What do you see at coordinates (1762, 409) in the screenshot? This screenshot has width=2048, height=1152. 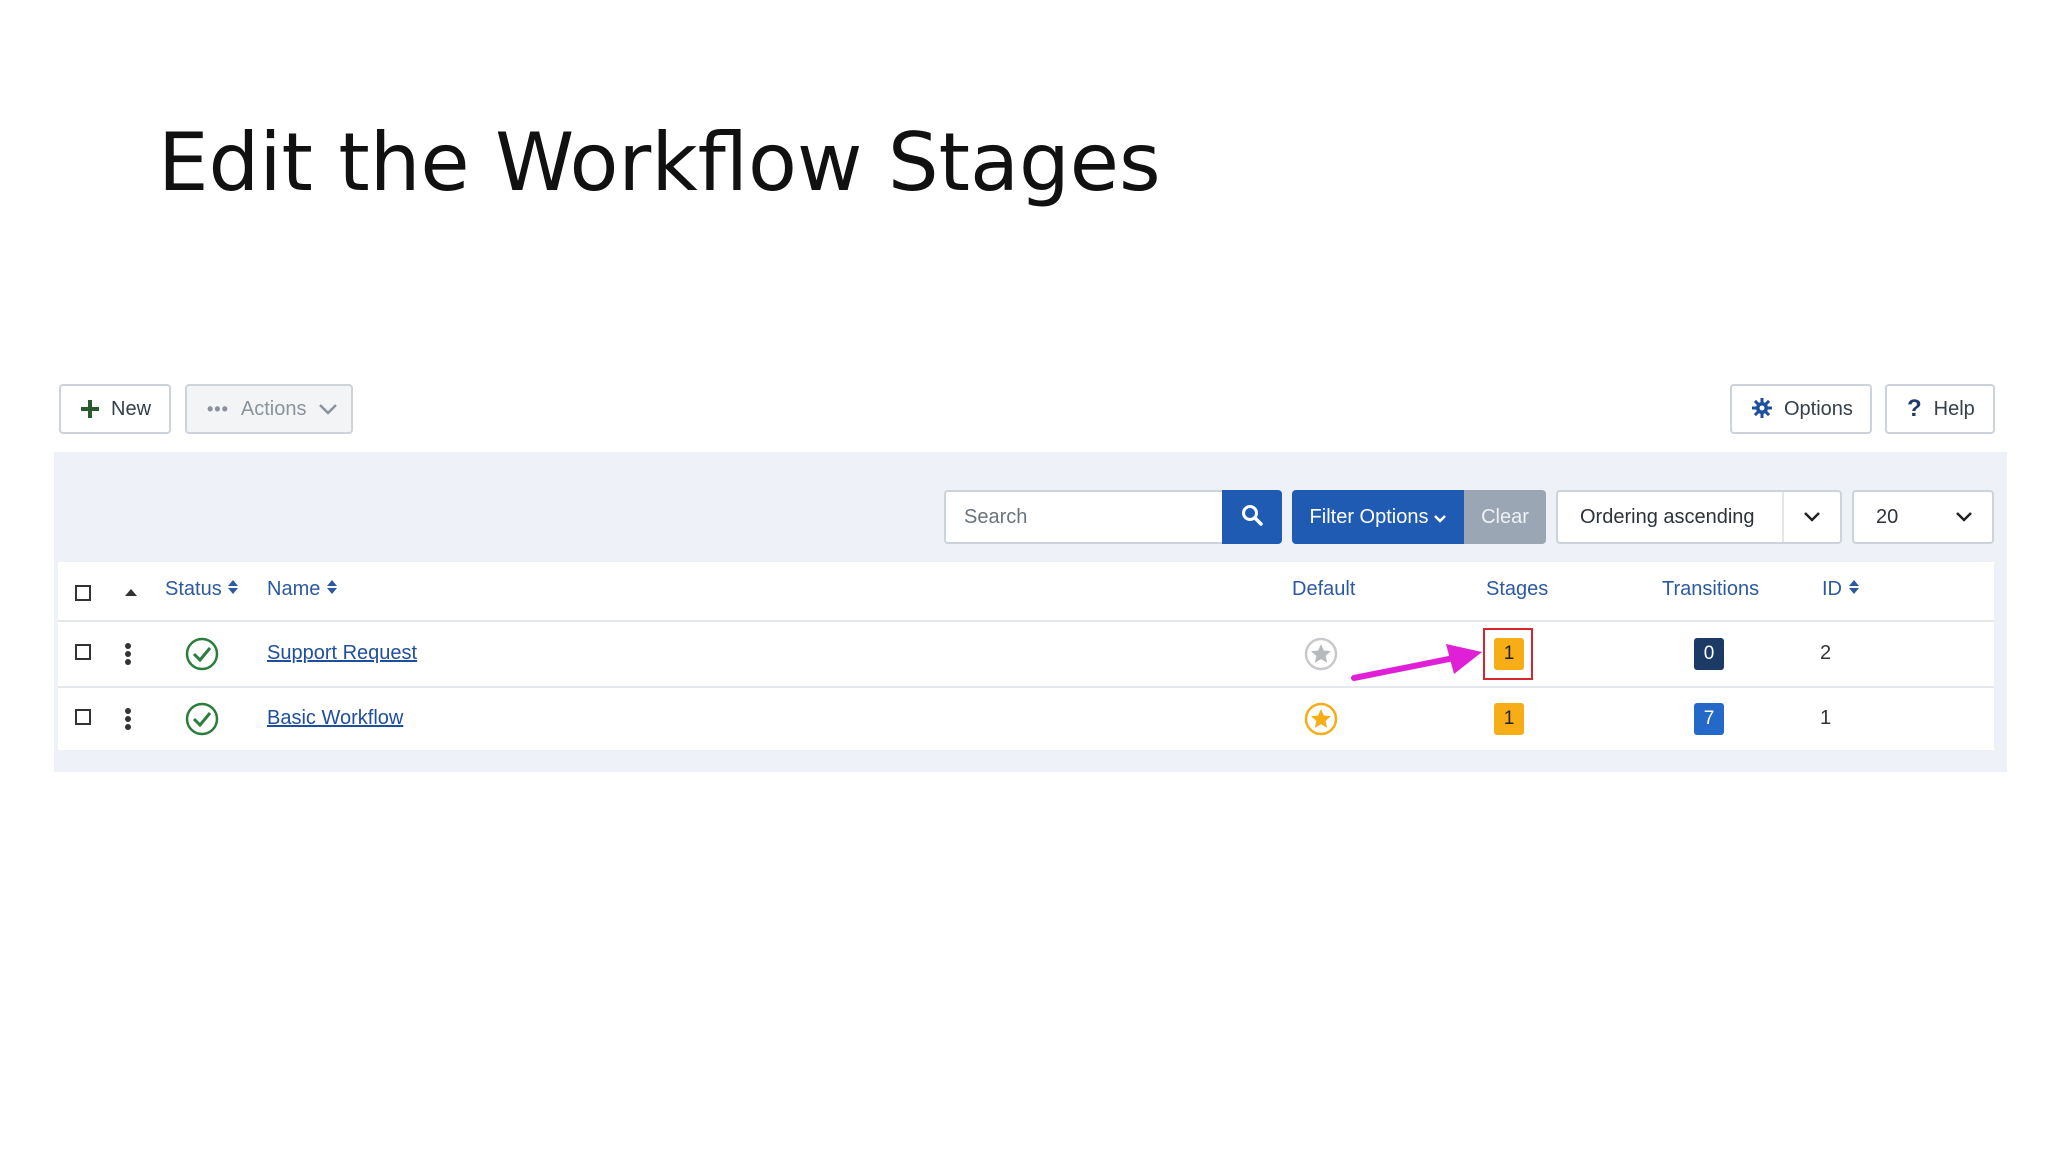 I see `gear-icon` at bounding box center [1762, 409].